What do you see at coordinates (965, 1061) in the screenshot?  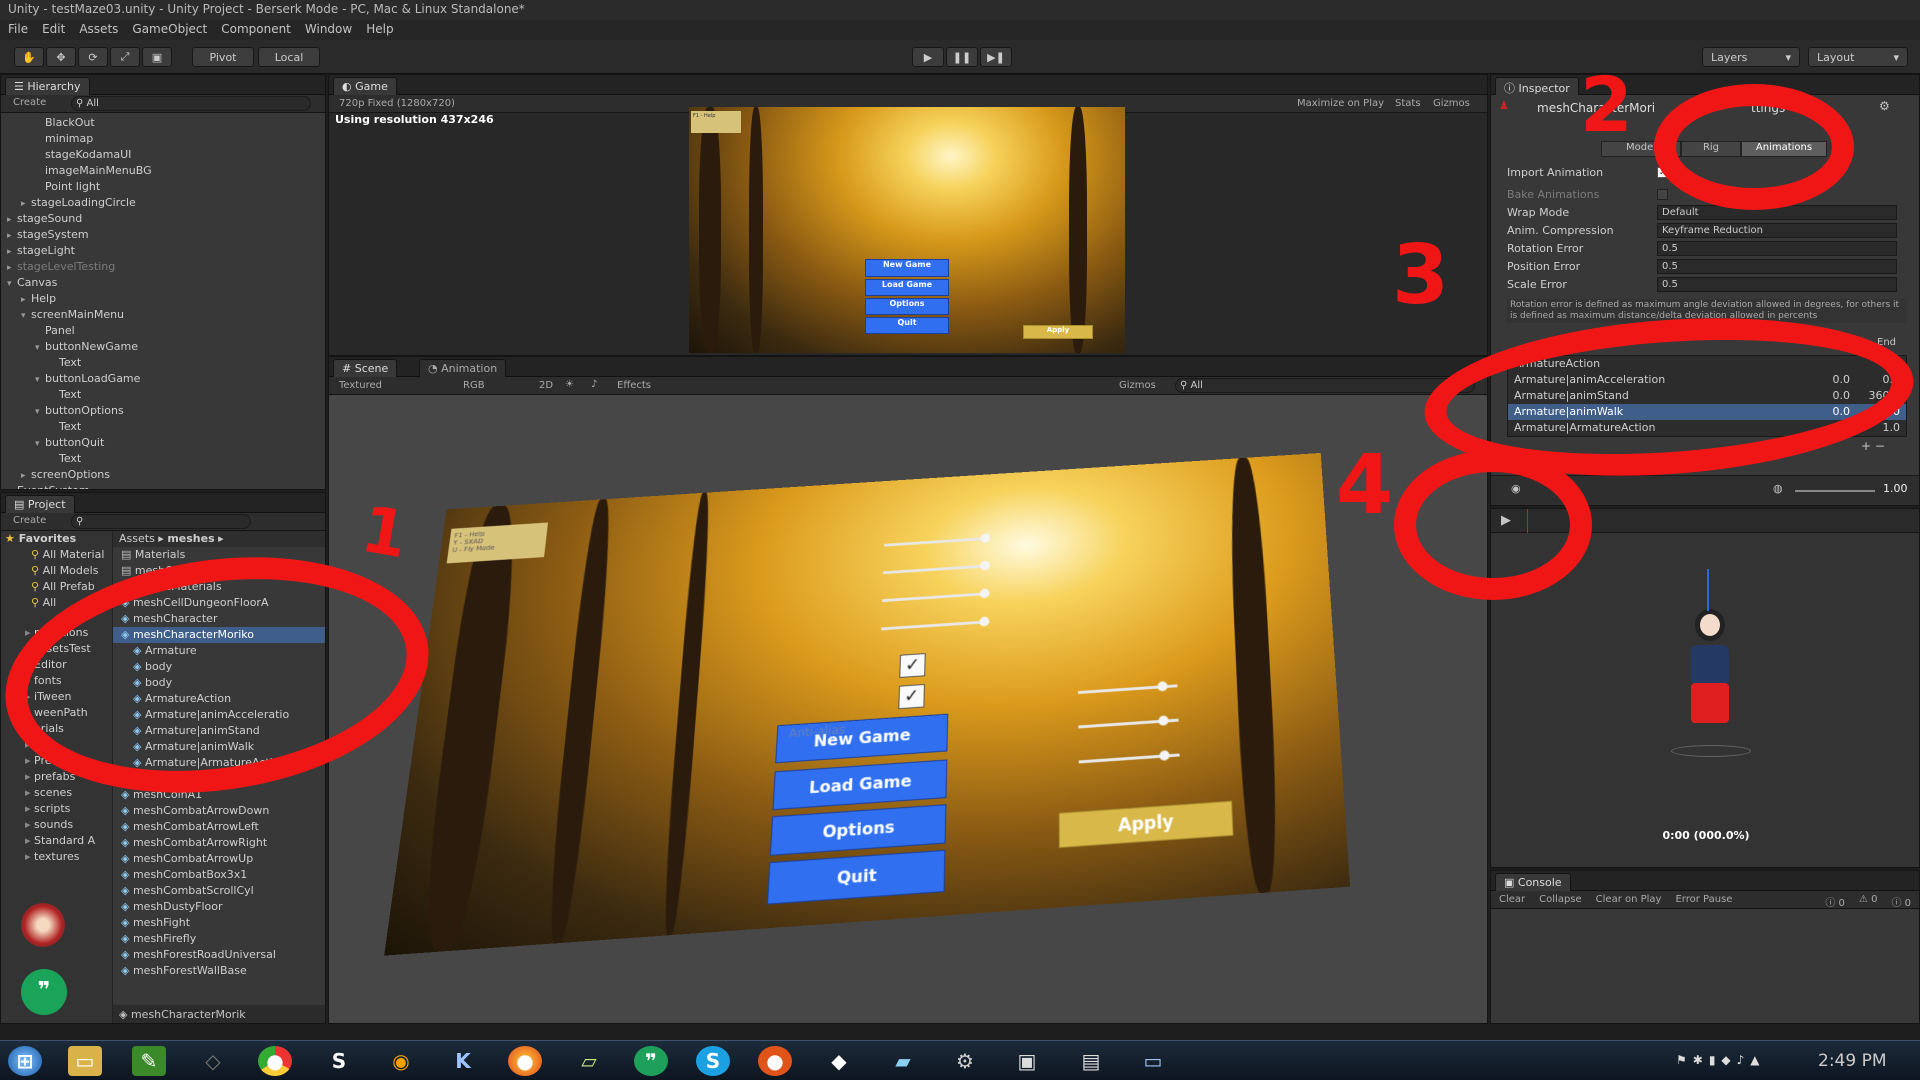 I see `settings-app-icon: ⚙` at bounding box center [965, 1061].